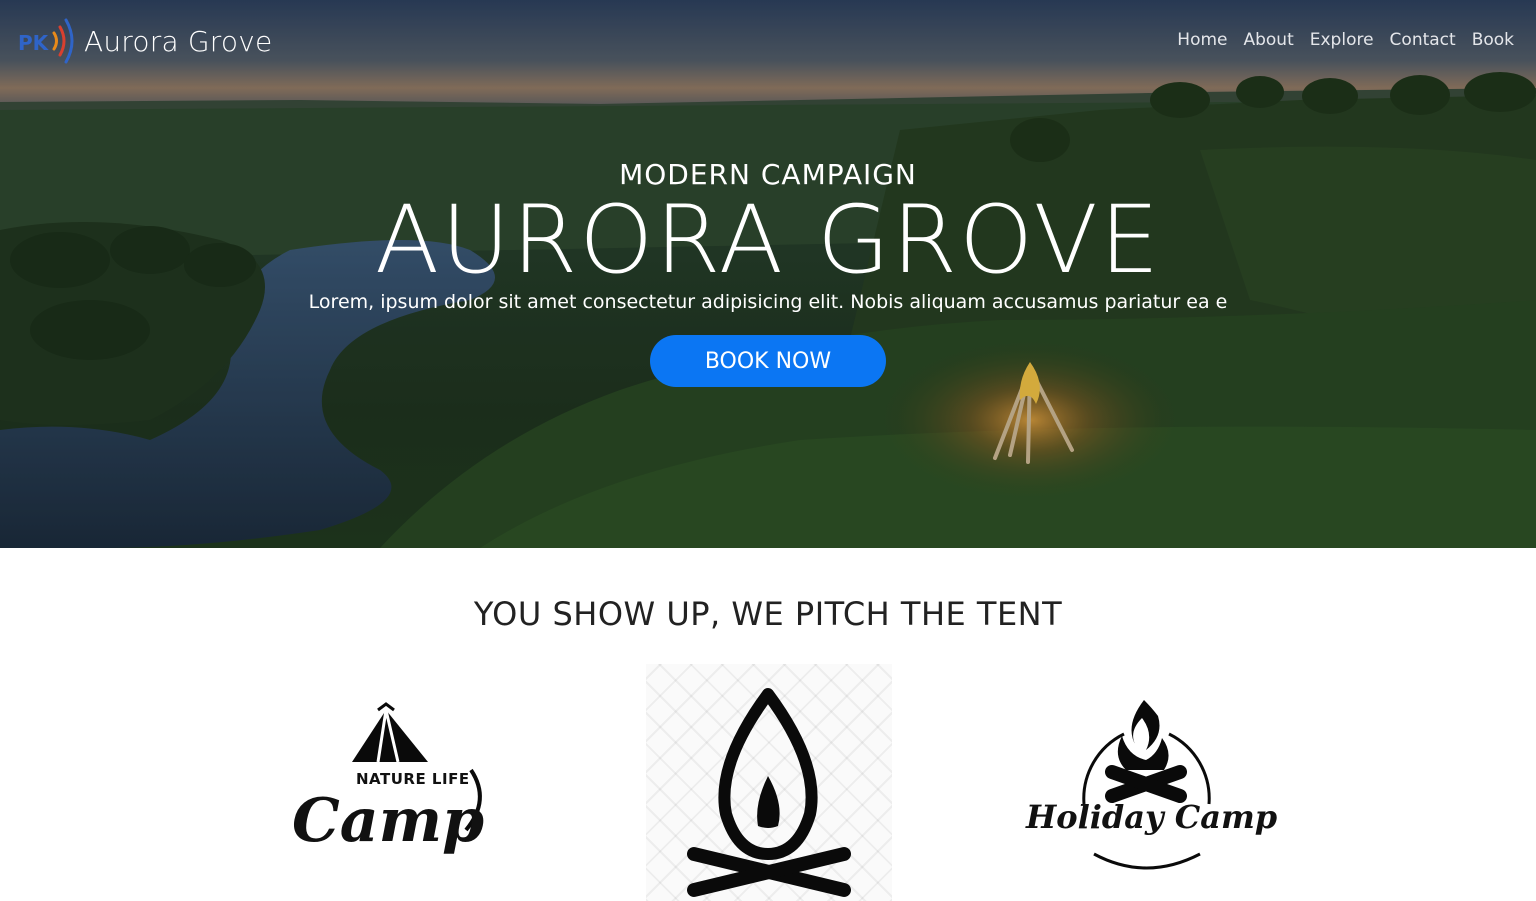 The width and height of the screenshot is (1536, 901). What do you see at coordinates (178, 41) in the screenshot?
I see `brand-name: Aurora Grove` at bounding box center [178, 41].